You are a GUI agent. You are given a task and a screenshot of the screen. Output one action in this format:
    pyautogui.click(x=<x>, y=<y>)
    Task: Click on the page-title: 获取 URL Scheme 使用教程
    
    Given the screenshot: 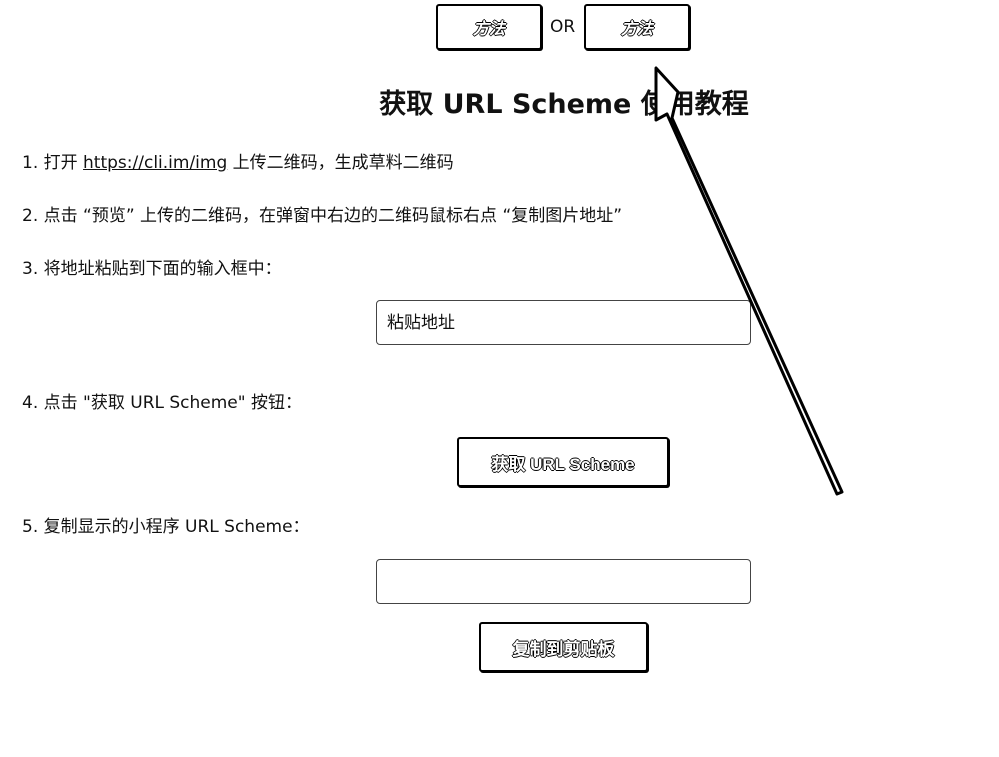 What is the action you would take?
    pyautogui.click(x=564, y=104)
    